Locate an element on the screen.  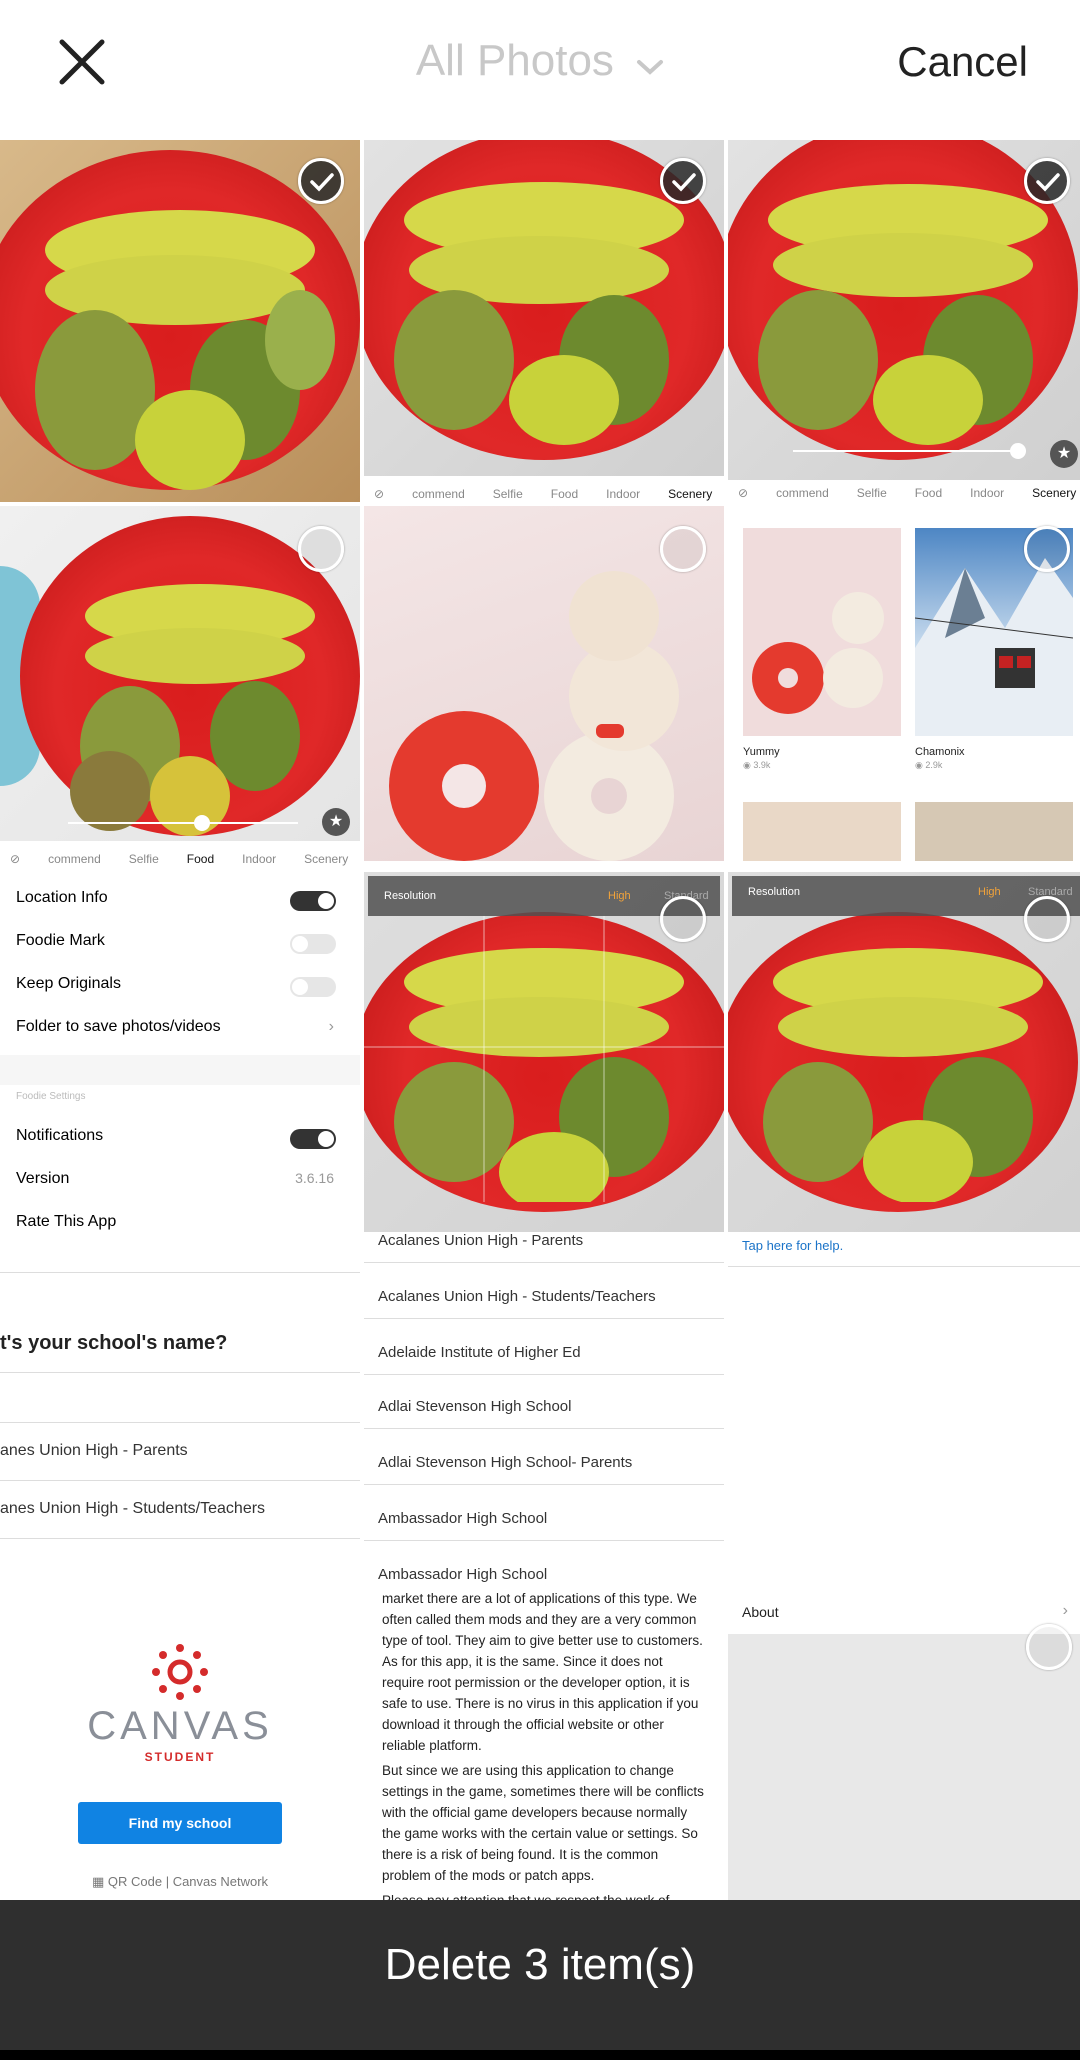
setting-label: Rate This App is located at coordinates (66, 1221).